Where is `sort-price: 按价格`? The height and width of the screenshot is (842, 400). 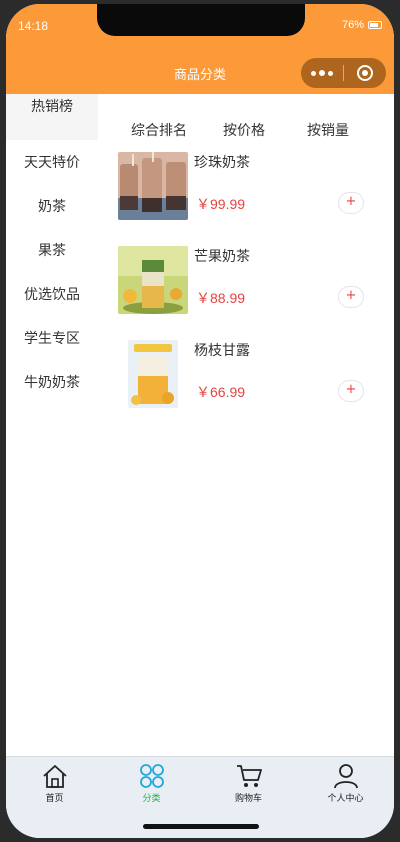 sort-price: 按价格 is located at coordinates (244, 130).